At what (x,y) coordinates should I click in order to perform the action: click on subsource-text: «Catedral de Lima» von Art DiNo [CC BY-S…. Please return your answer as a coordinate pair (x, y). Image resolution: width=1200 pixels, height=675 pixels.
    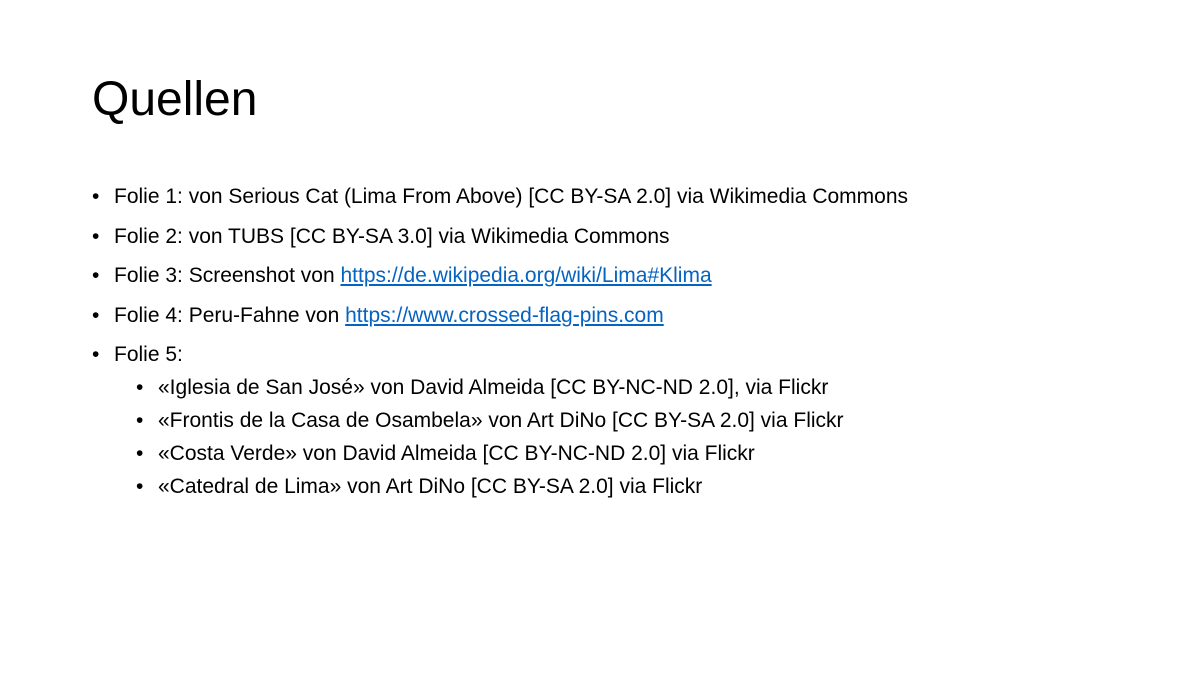
    Looking at the image, I should click on (430, 486).